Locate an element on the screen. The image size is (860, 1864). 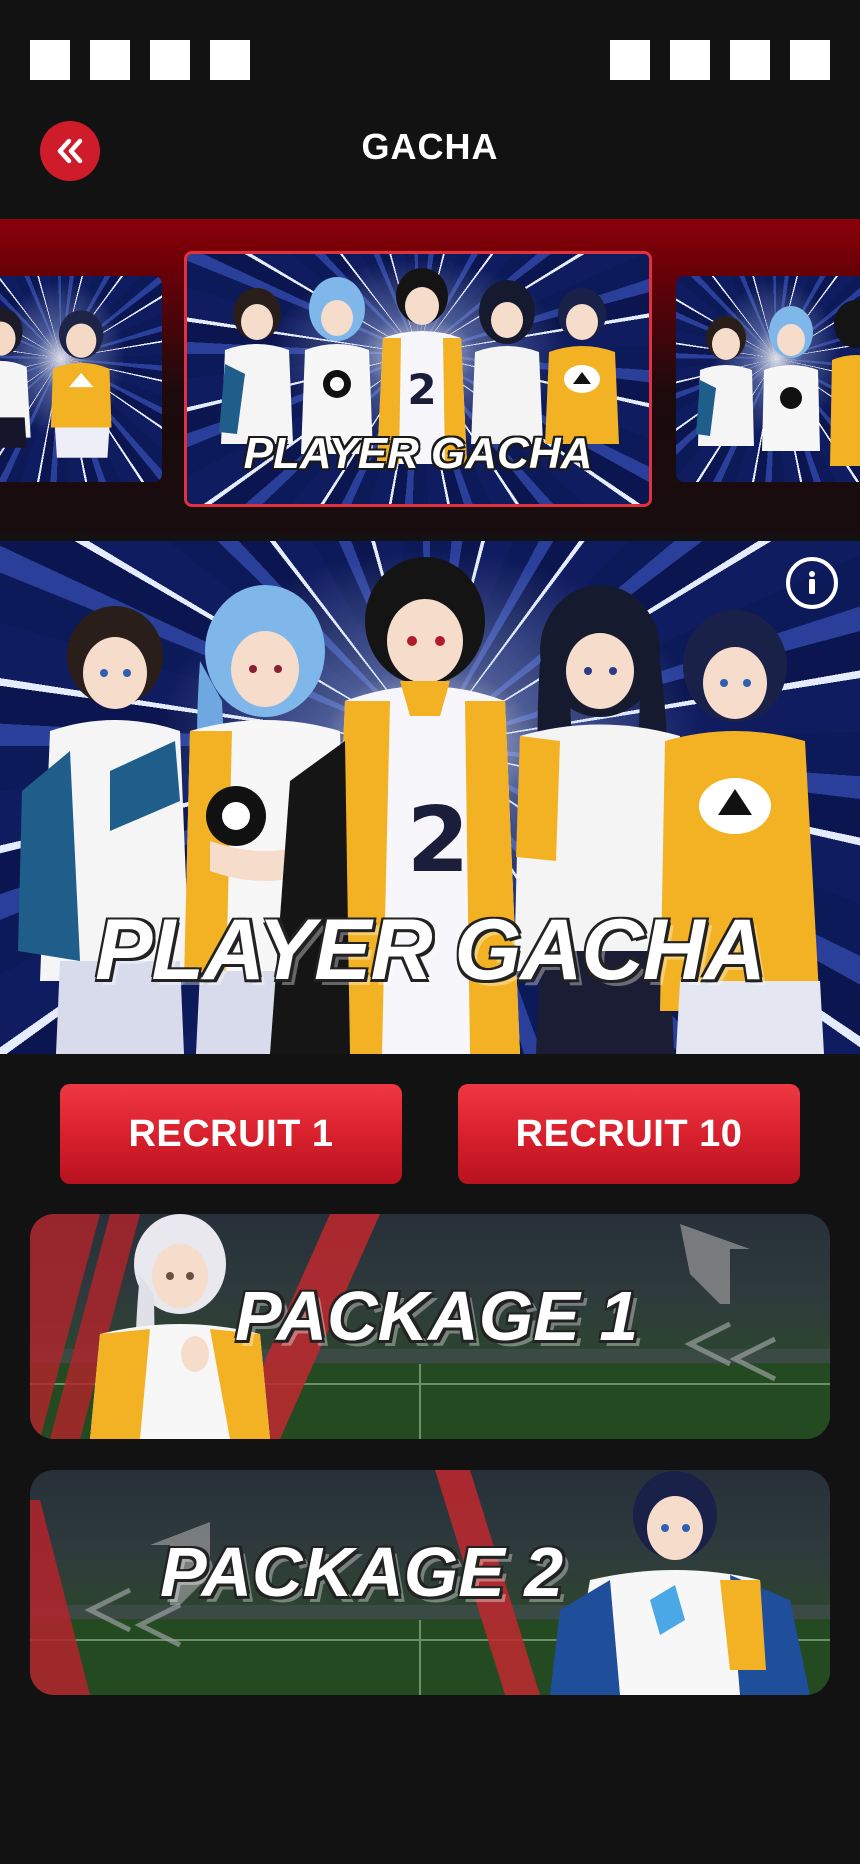
package-title: PACKAGE 1 is located at coordinates (437, 1316).